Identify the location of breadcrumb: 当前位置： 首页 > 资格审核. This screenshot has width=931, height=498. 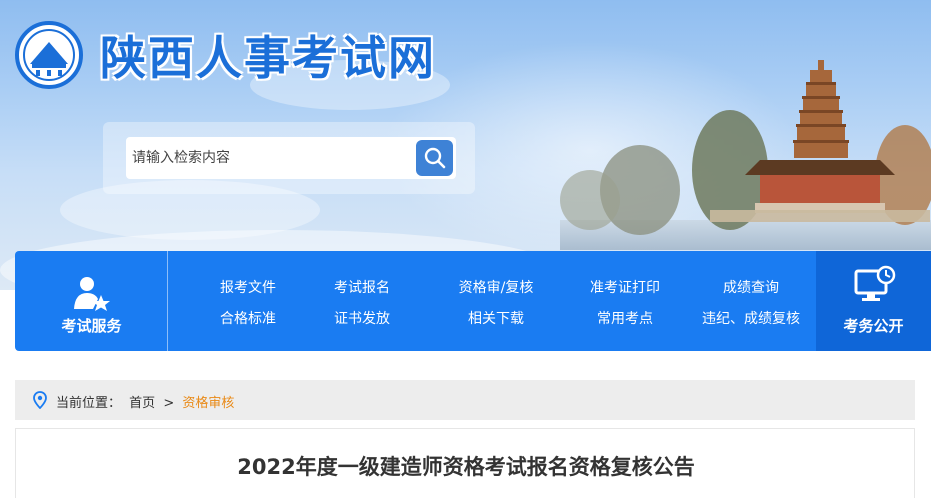
(465, 400).